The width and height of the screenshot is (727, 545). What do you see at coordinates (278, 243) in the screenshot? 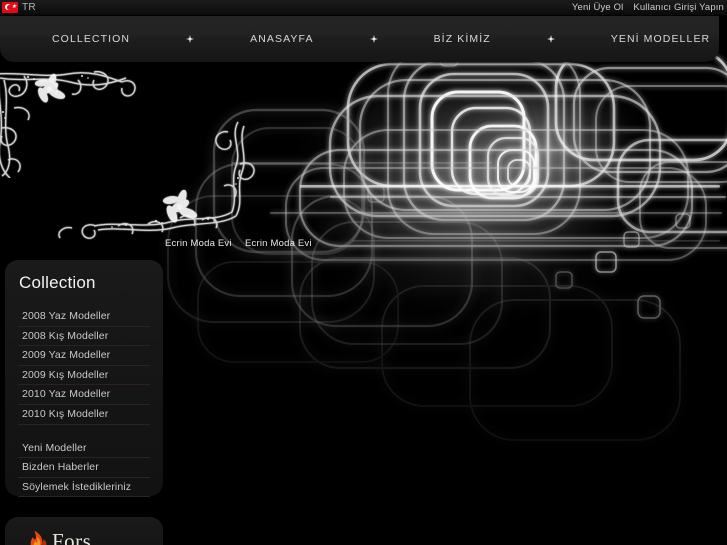
I see `hero-caption-right: Ecrin Moda Evi` at bounding box center [278, 243].